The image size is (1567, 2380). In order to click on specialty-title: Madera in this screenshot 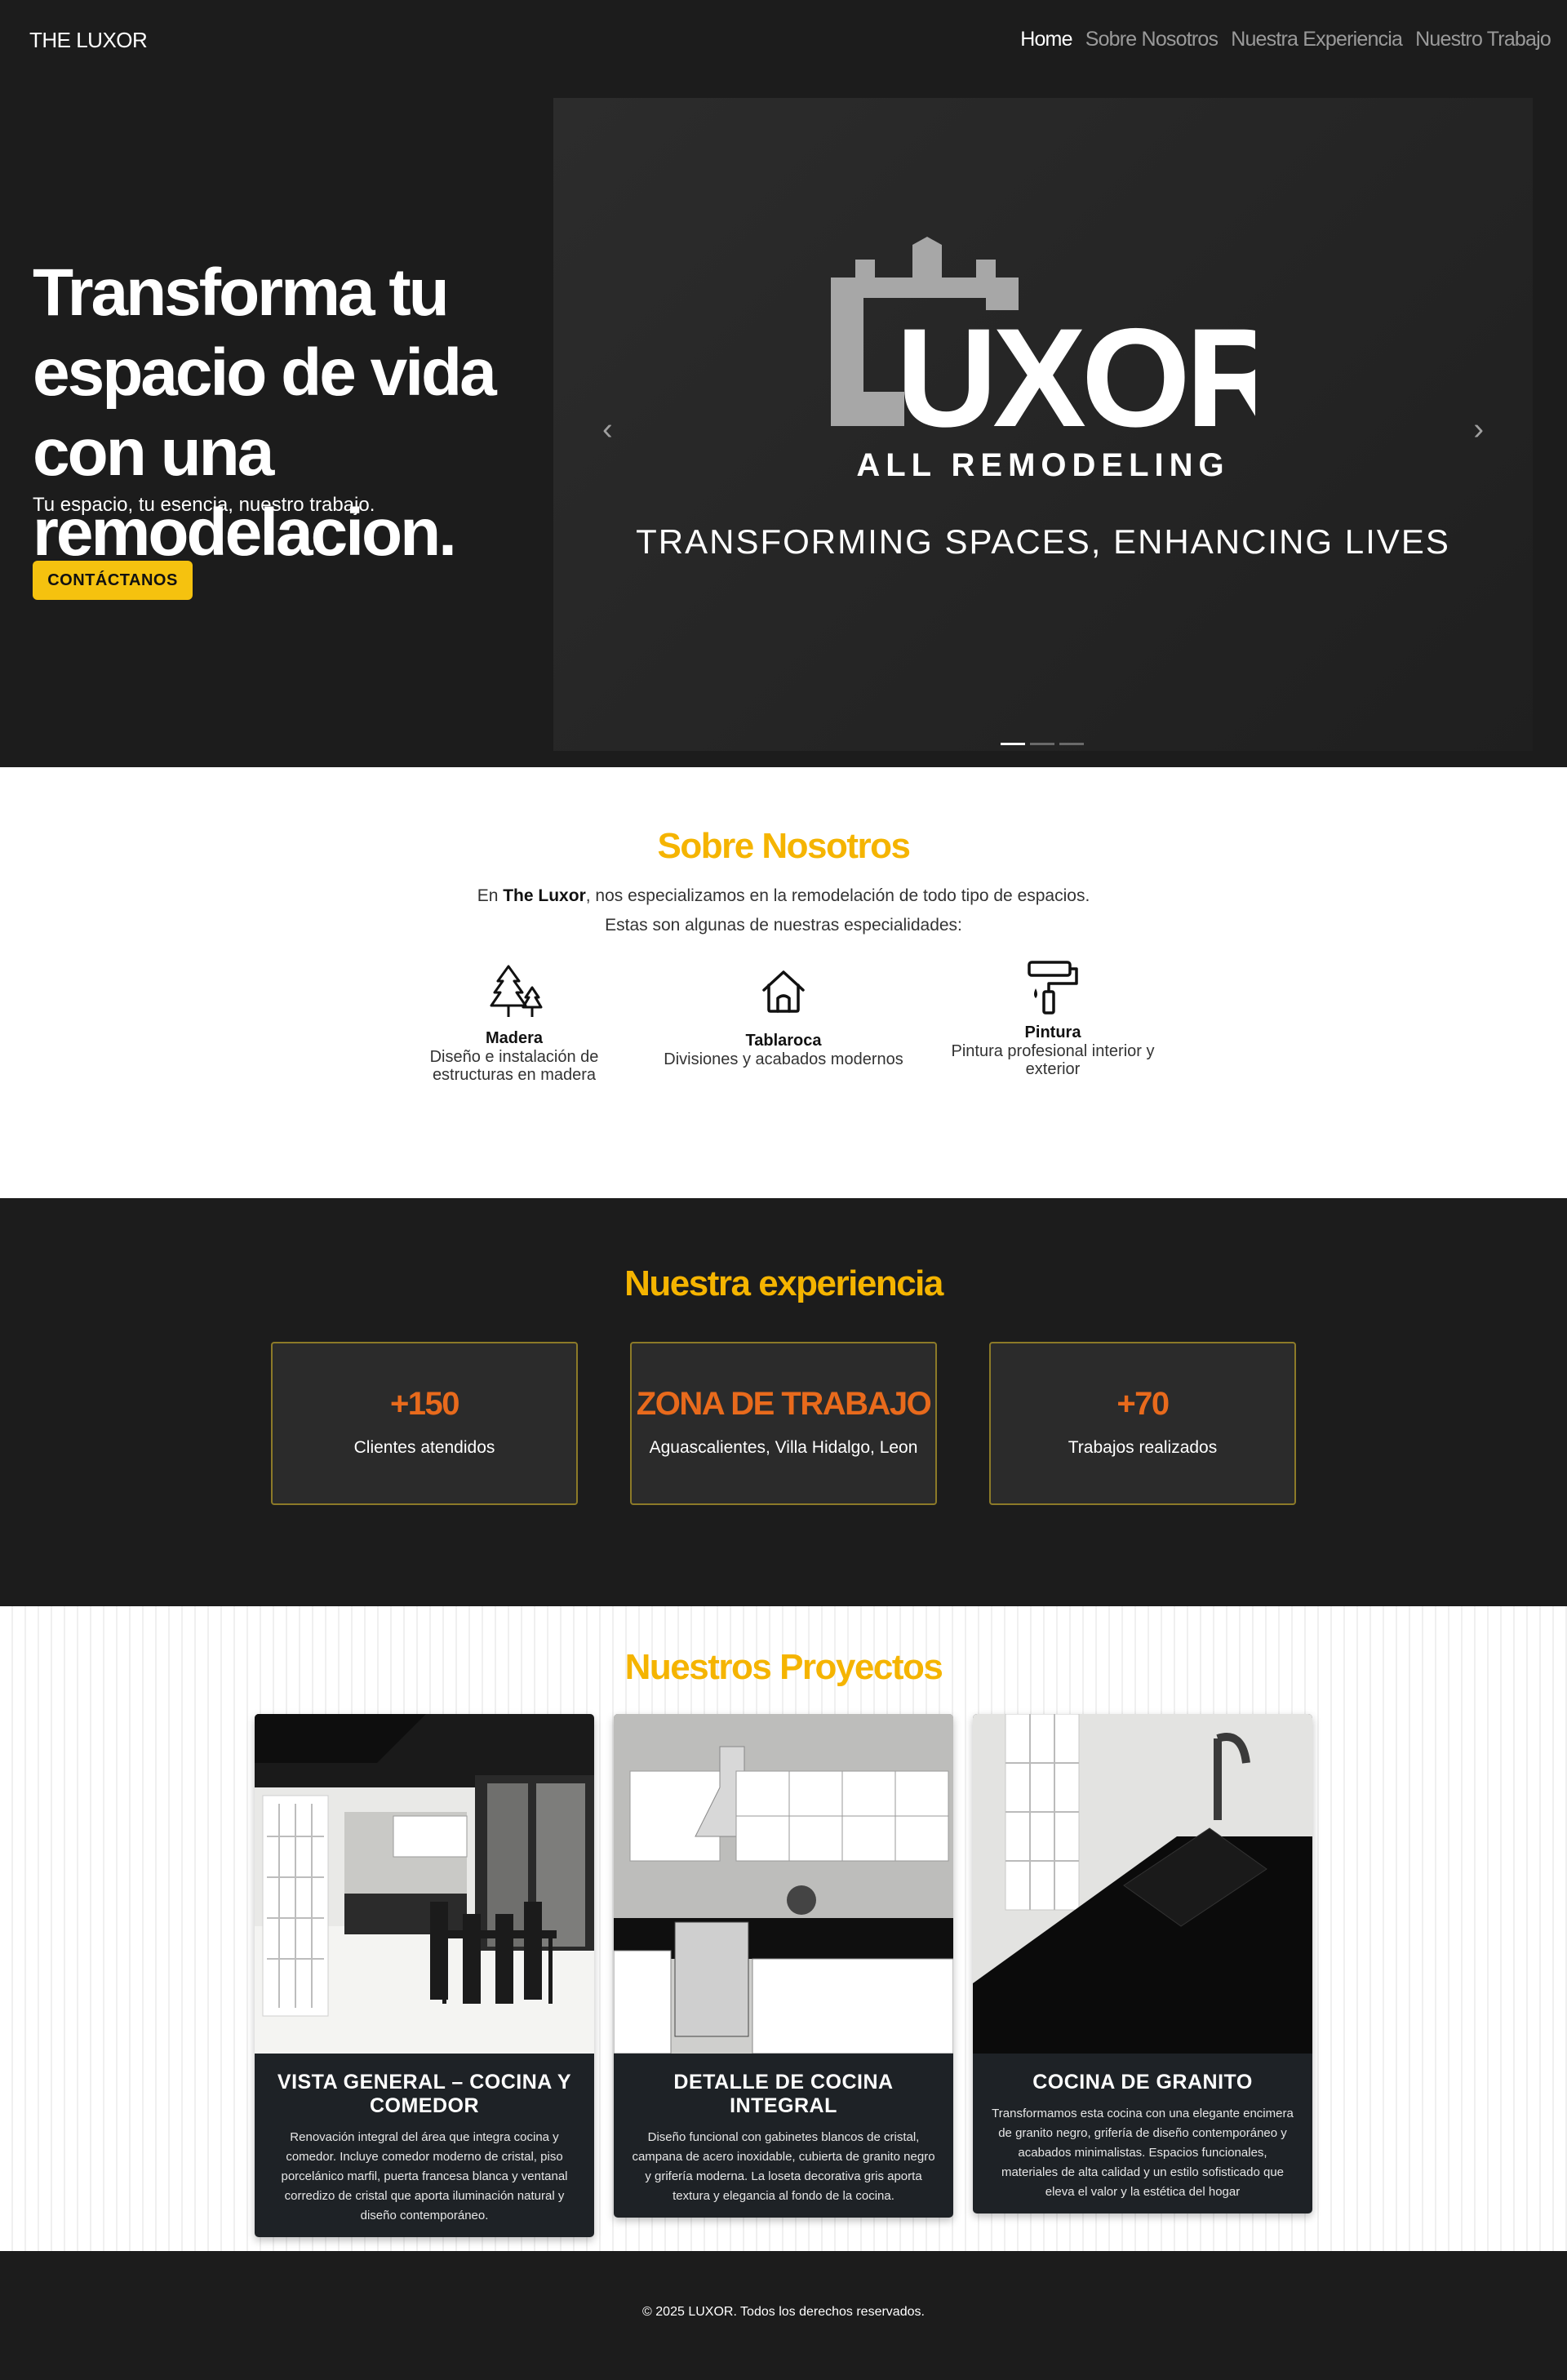, I will do `click(514, 1038)`.